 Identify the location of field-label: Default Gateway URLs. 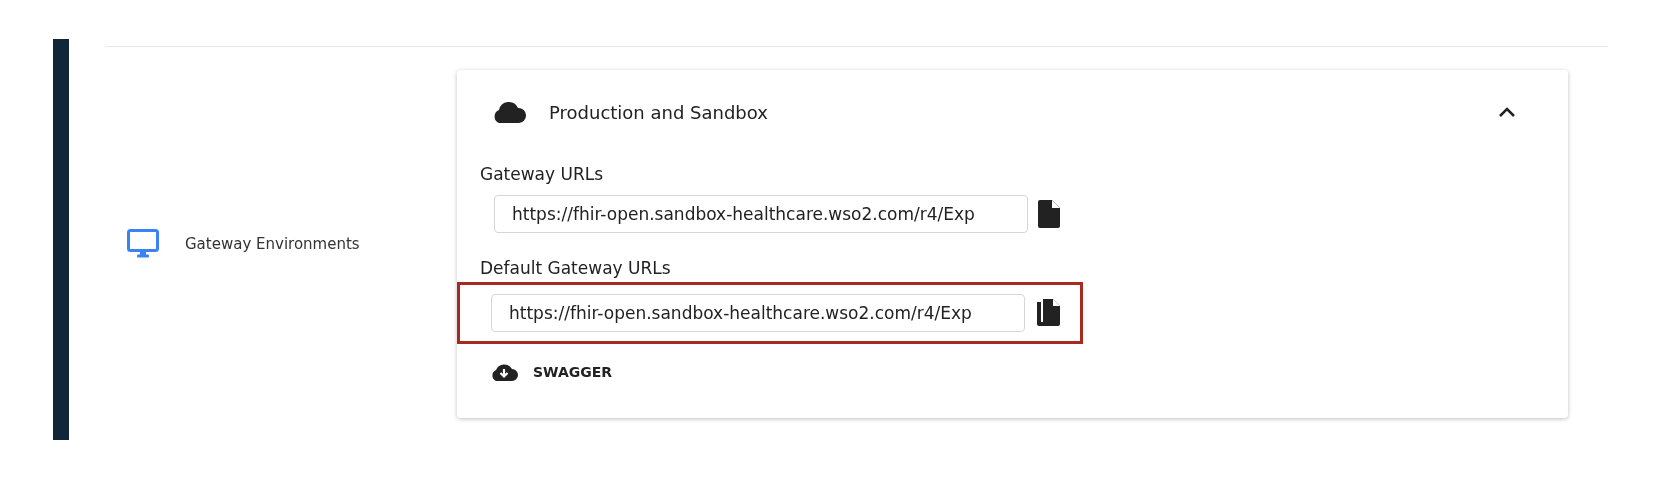
(575, 268).